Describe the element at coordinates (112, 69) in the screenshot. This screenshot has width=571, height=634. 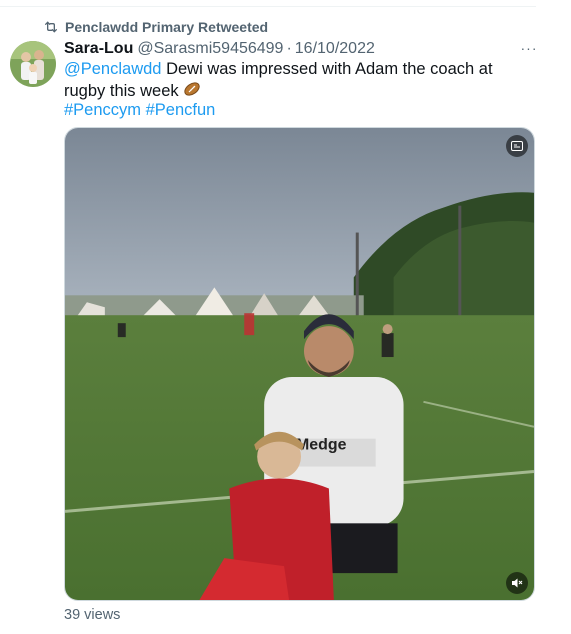
I see `mention-link: @Penclawdd` at that location.